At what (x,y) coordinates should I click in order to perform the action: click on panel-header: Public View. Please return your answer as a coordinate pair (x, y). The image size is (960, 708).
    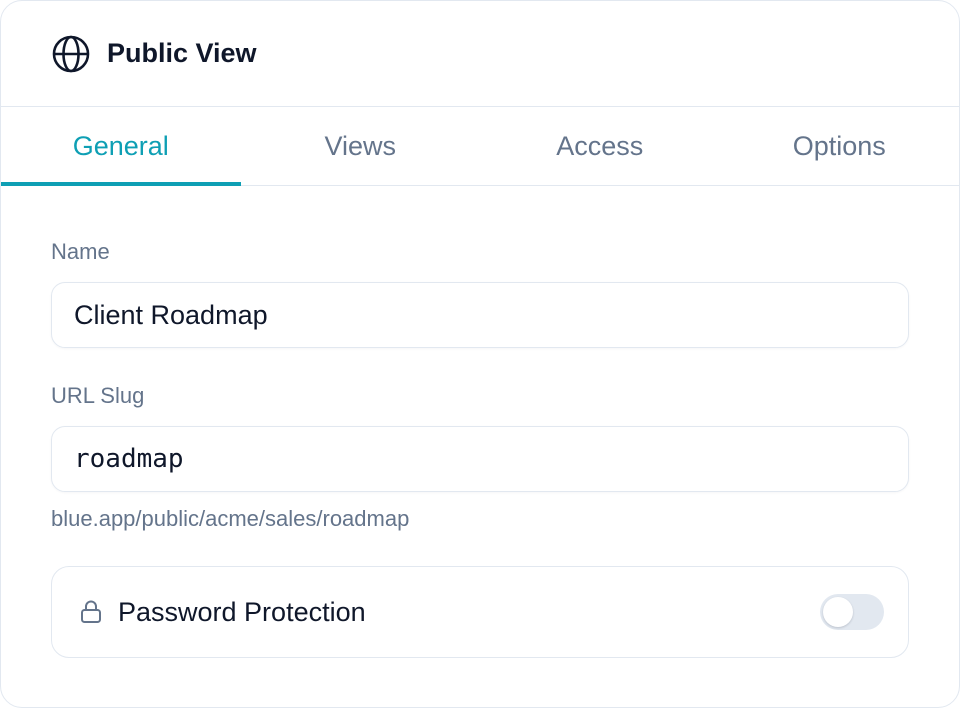
    Looking at the image, I should click on (480, 54).